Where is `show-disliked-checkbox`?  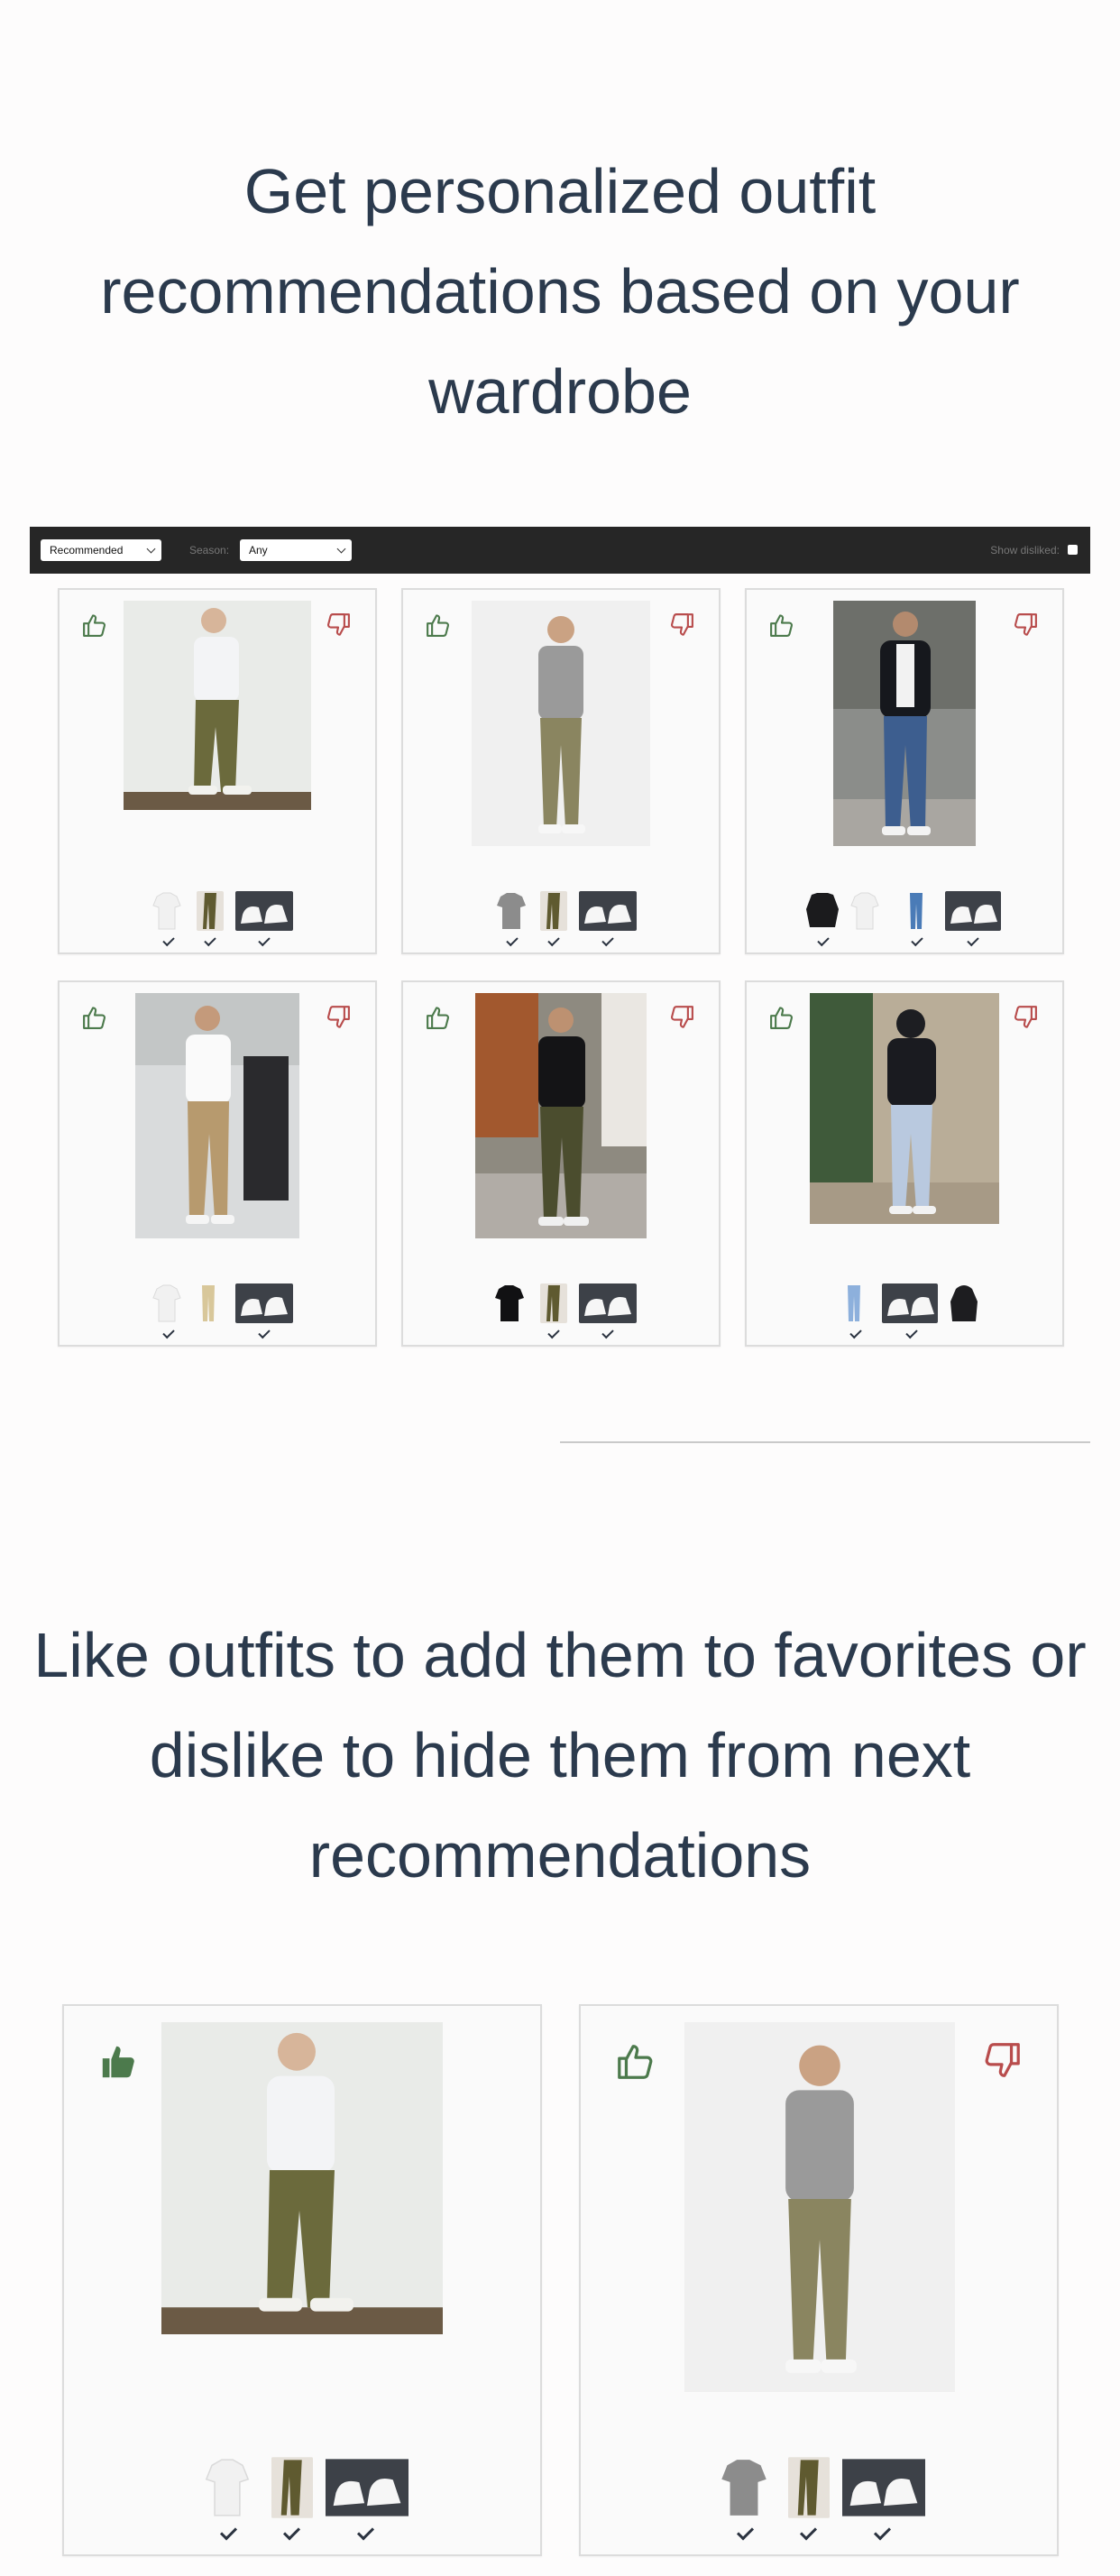
show-disliked-checkbox is located at coordinates (1073, 550).